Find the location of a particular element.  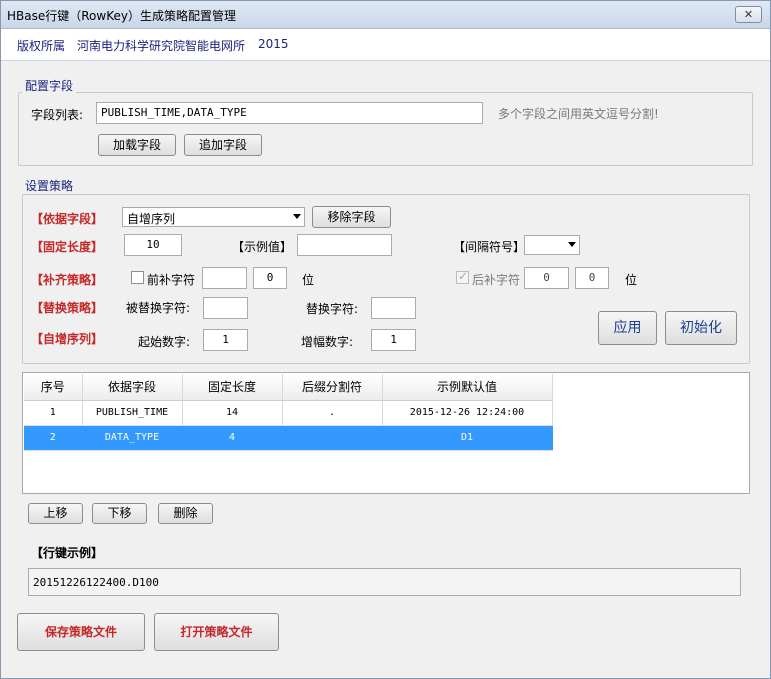

load-fields-button: 加载字段 is located at coordinates (137, 145).